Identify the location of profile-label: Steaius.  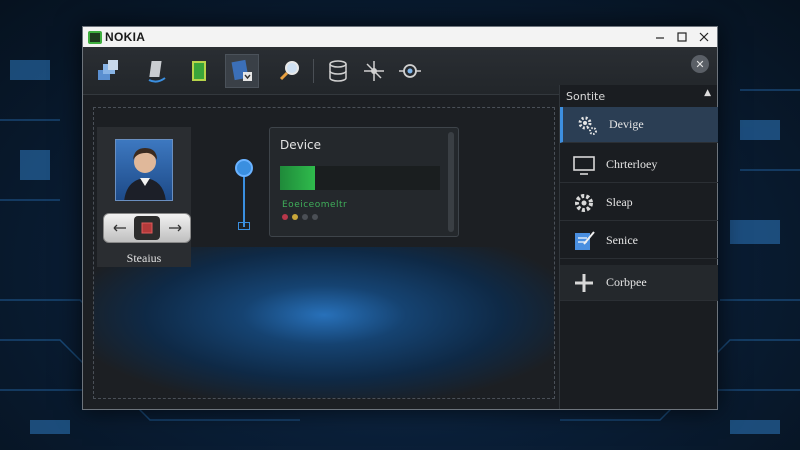
(144, 258).